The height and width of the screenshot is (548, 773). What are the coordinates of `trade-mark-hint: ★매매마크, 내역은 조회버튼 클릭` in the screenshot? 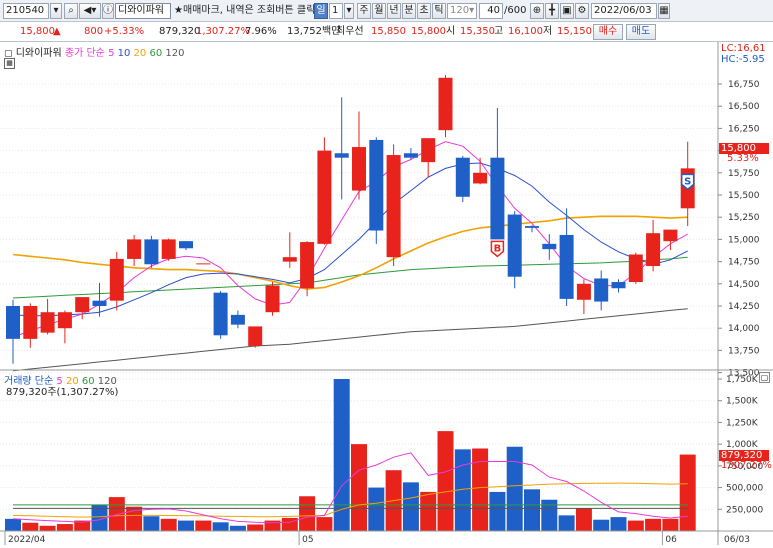 It's located at (245, 10).